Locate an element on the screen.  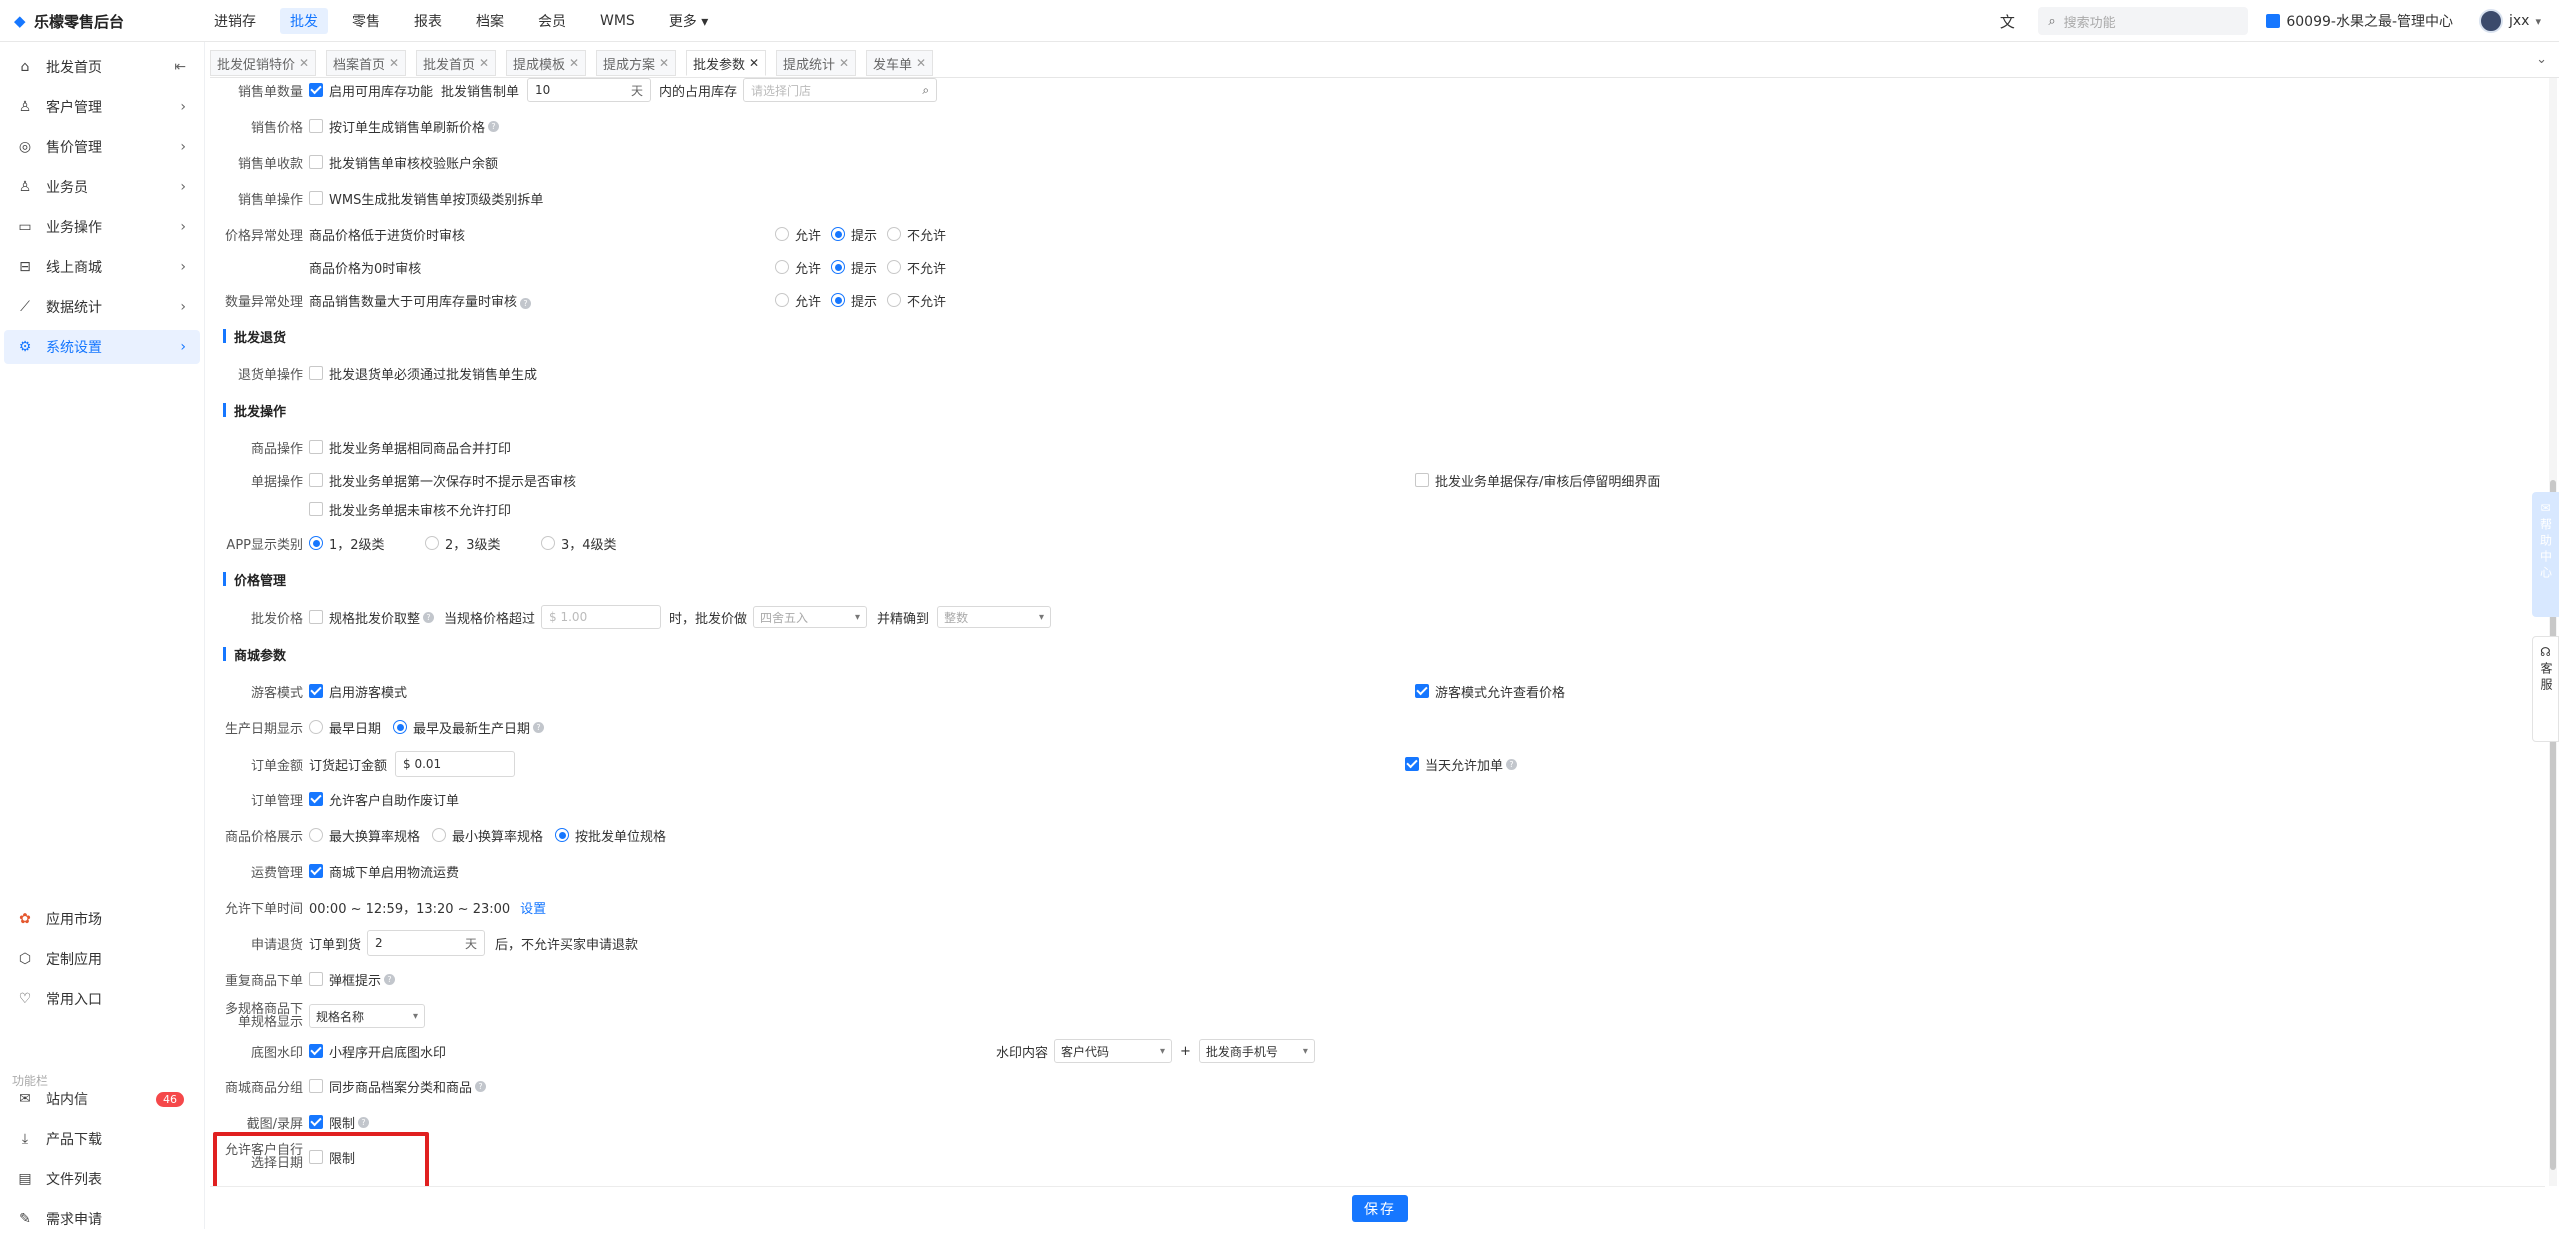
translate-icon: 文 is located at coordinates (2007, 21).